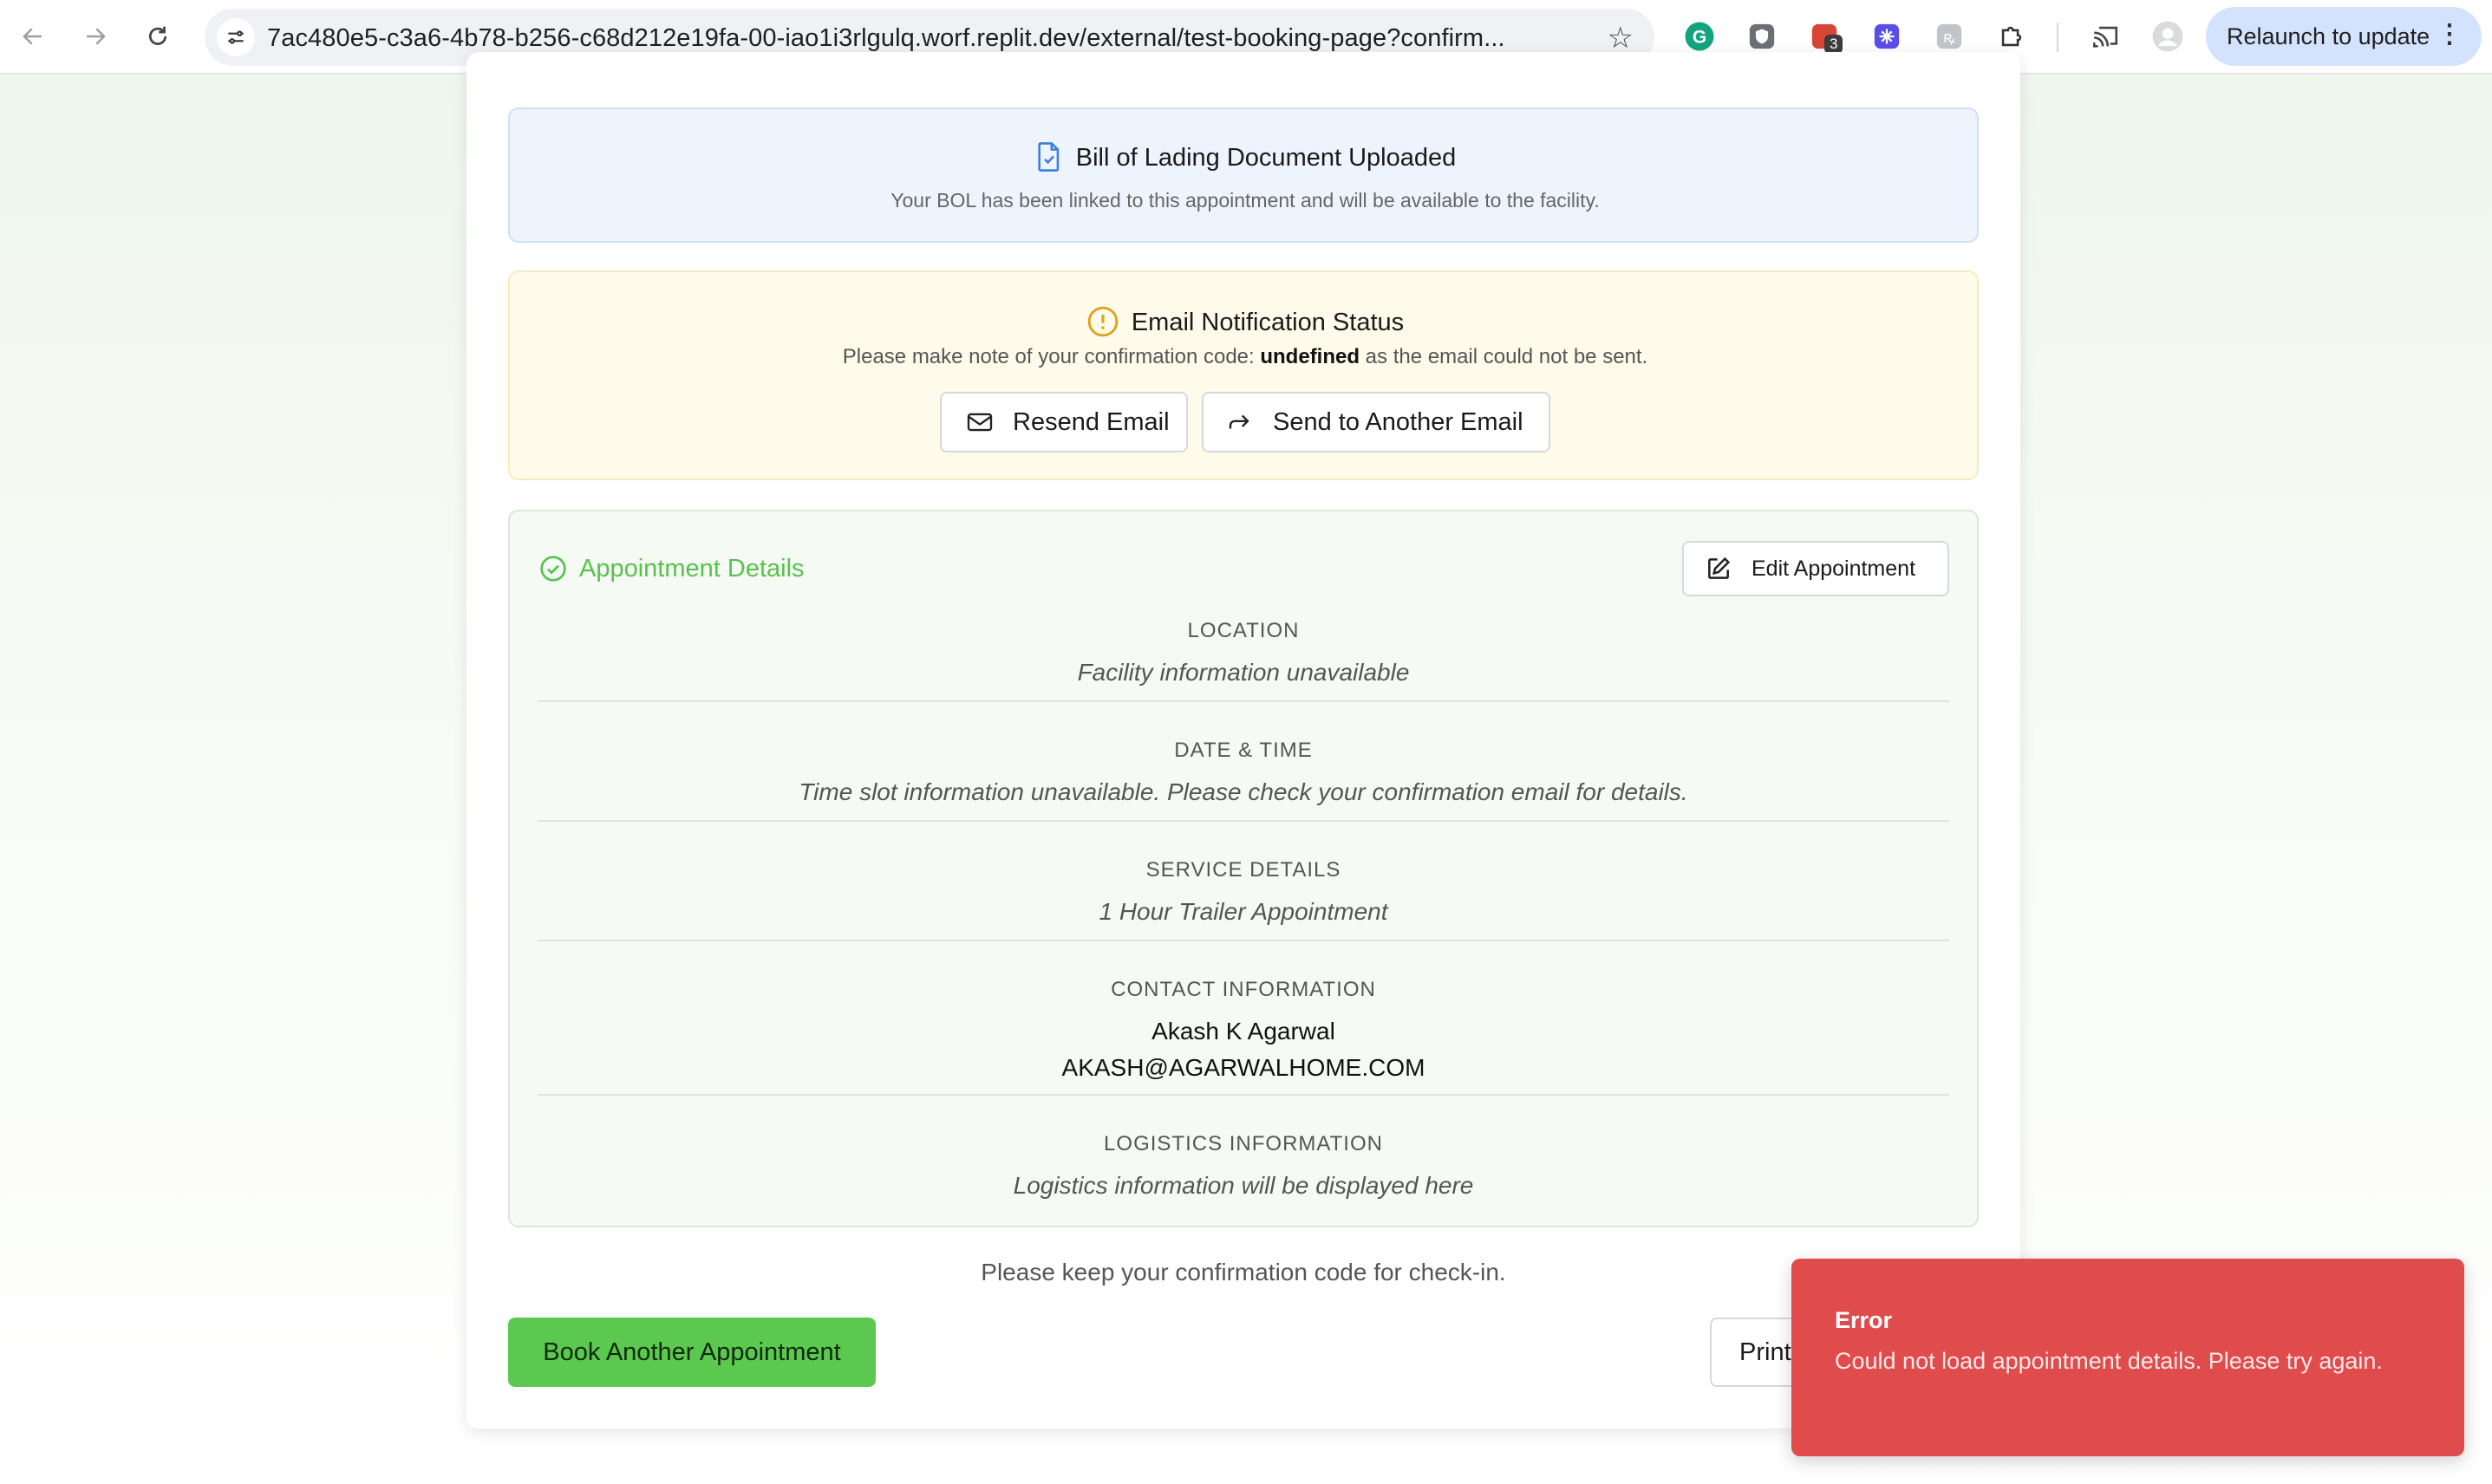 Image resolution: width=2492 pixels, height=1484 pixels. I want to click on print-label: Print, so click(1765, 1352).